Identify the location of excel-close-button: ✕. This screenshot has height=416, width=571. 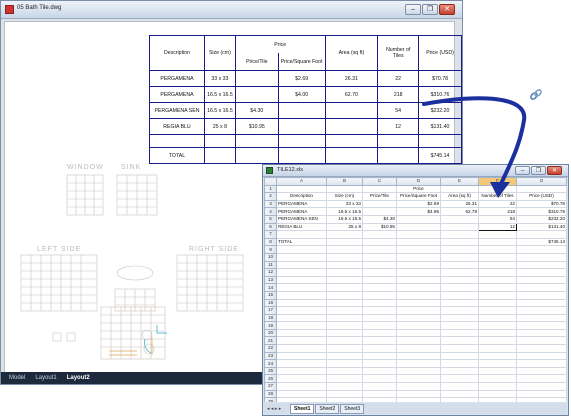
(554, 170).